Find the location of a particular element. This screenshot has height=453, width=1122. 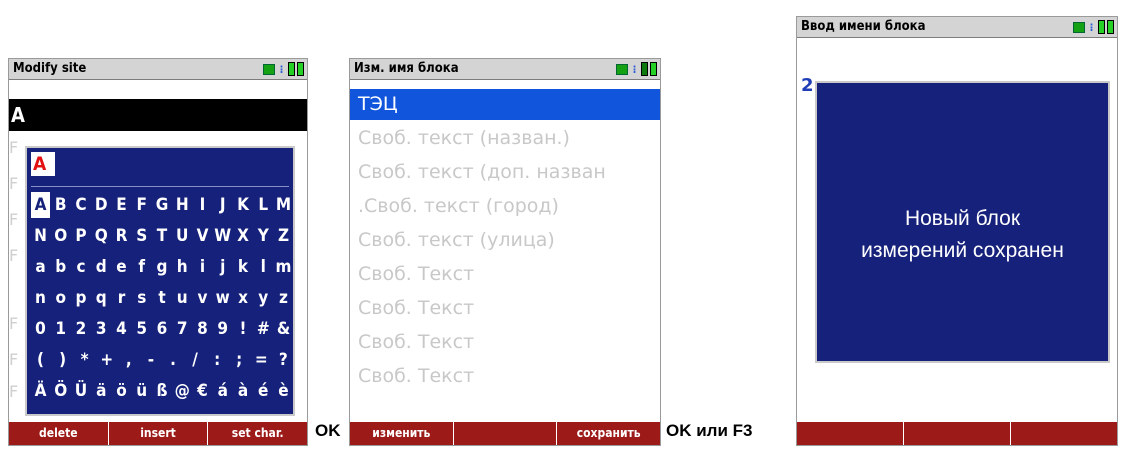

keyboard-key: Z is located at coordinates (283, 236).